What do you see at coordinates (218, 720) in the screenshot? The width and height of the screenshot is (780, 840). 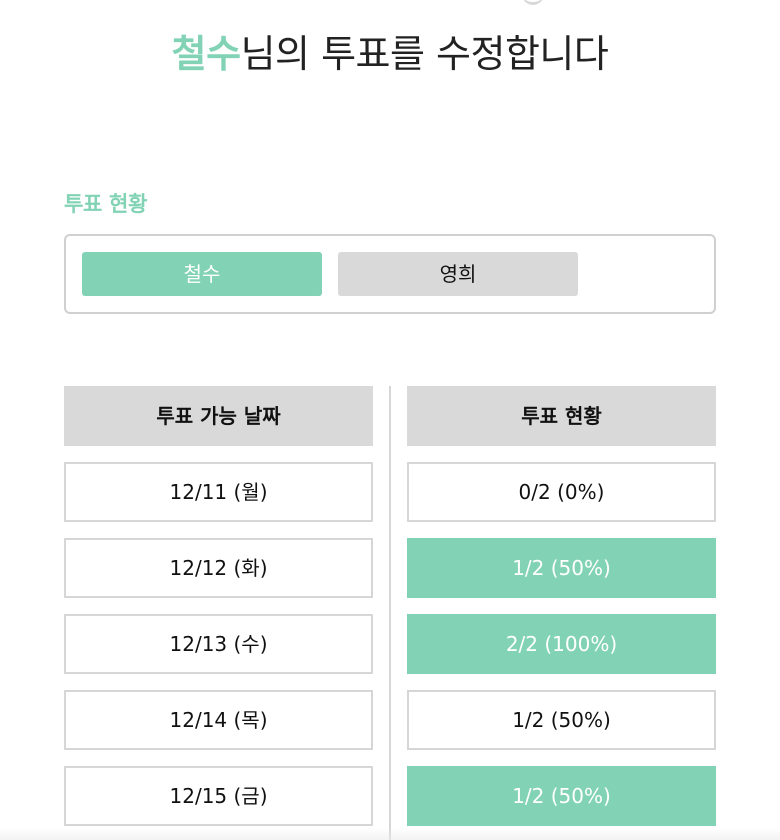 I see `date-cell: 12/14 (목)` at bounding box center [218, 720].